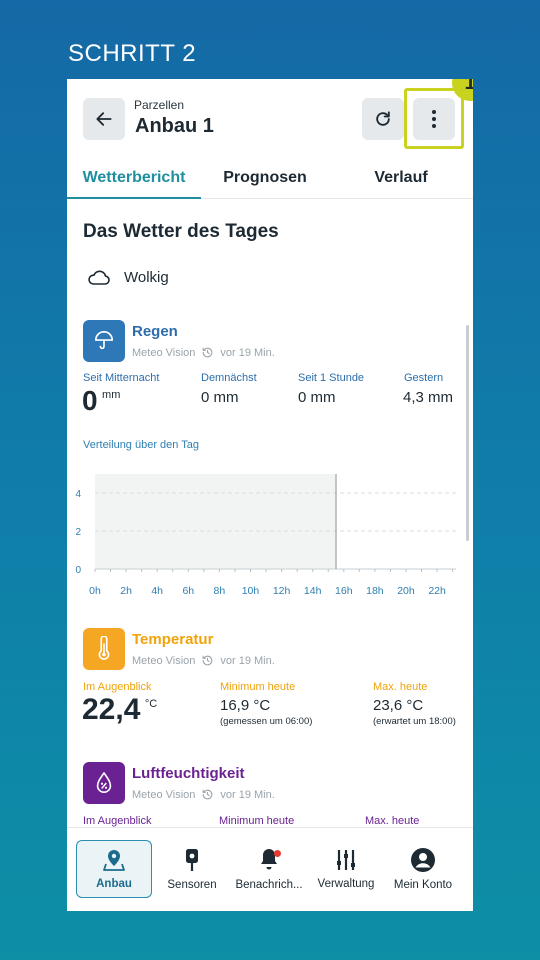 The image size is (540, 960). I want to click on temperature-min-value: 16,9 °C, so click(245, 705).